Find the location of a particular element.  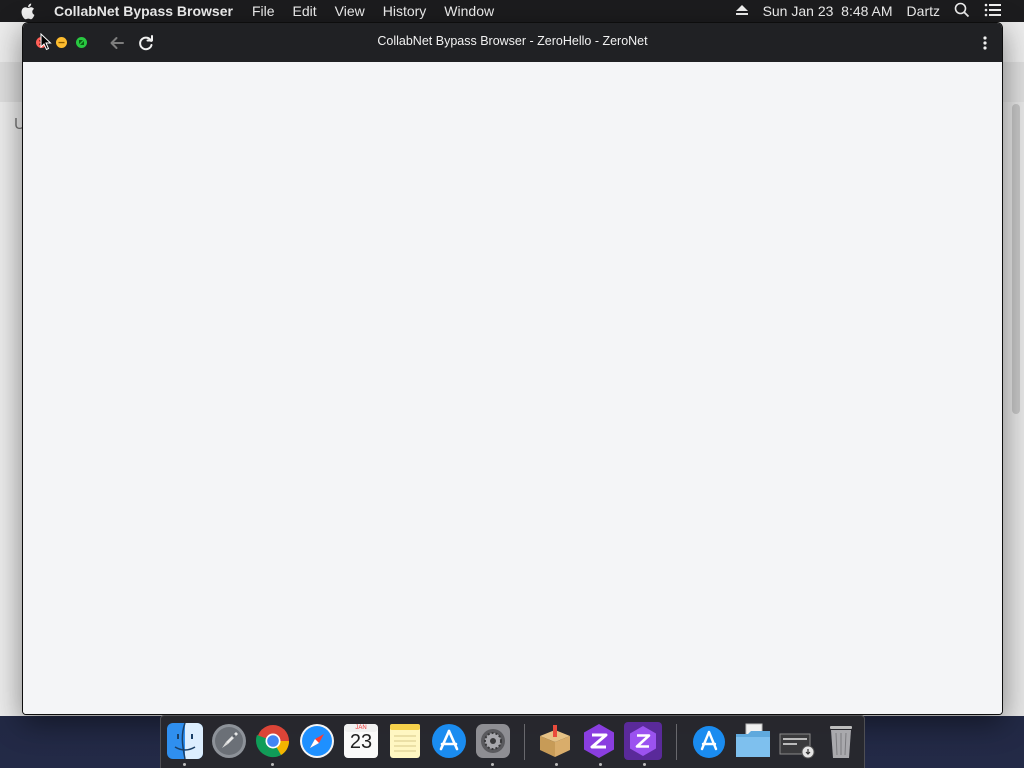

clock: Sun Jan 23 8:48 AM is located at coordinates (828, 11).